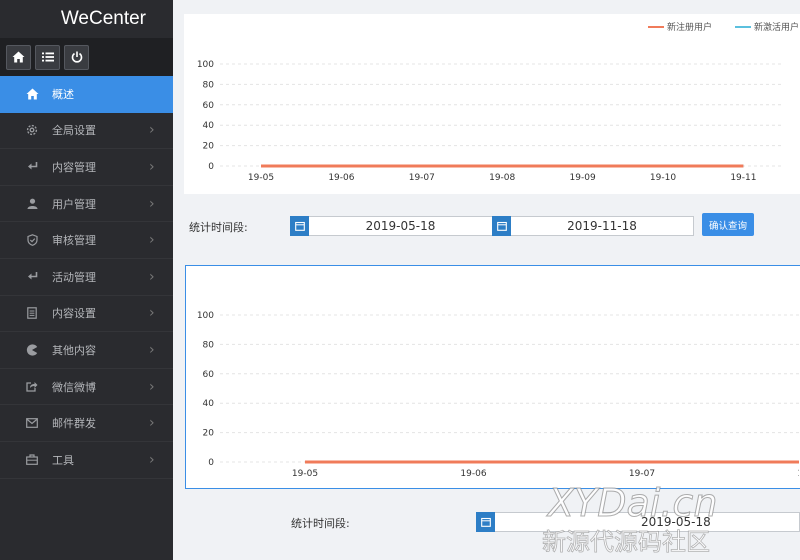  I want to click on shield-icon, so click(26, 240).